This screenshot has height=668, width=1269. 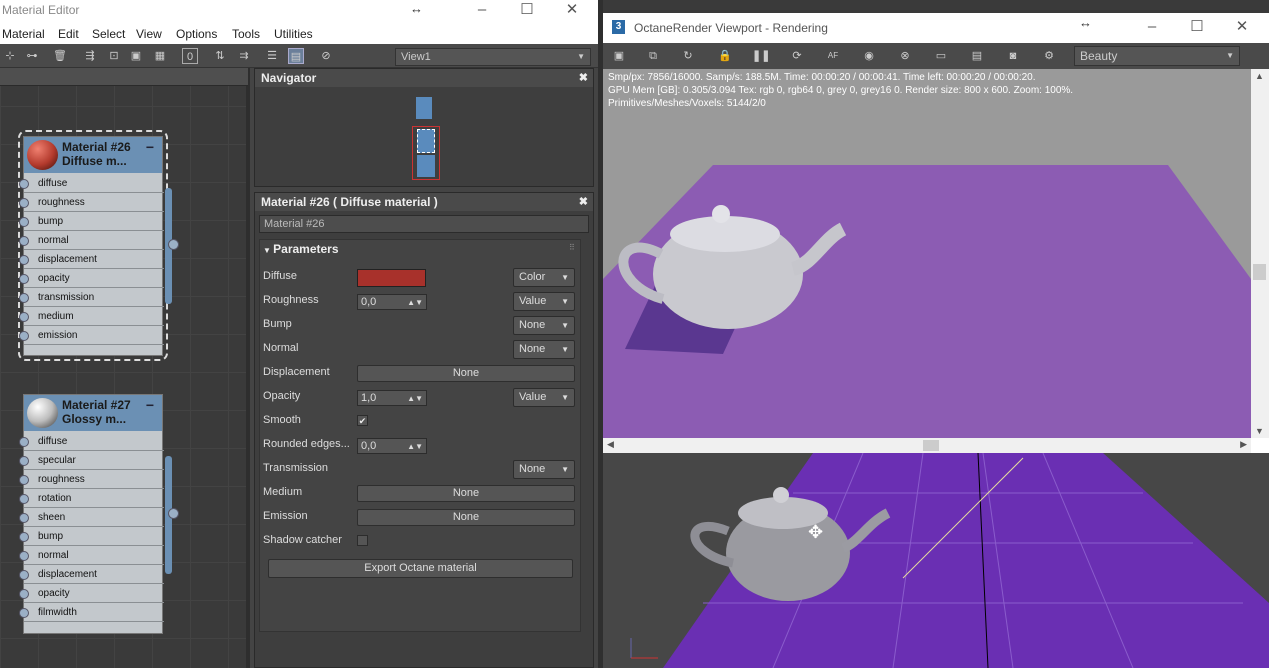 What do you see at coordinates (362, 420) in the screenshot?
I see `smooth-checkbox: ✔` at bounding box center [362, 420].